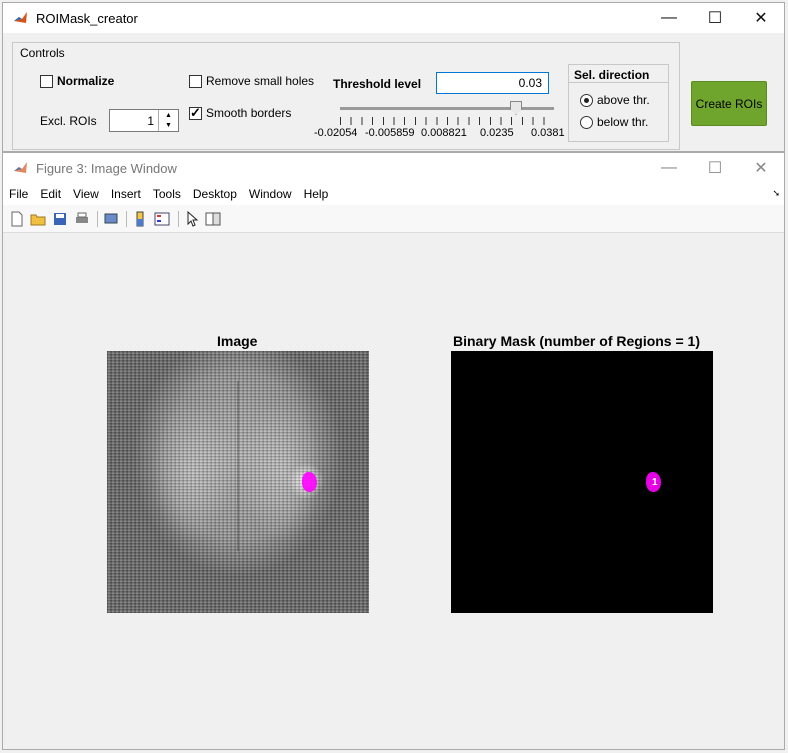 The width and height of the screenshot is (788, 753). What do you see at coordinates (582, 482) in the screenshot?
I see `binary-mask-axes: 1` at bounding box center [582, 482].